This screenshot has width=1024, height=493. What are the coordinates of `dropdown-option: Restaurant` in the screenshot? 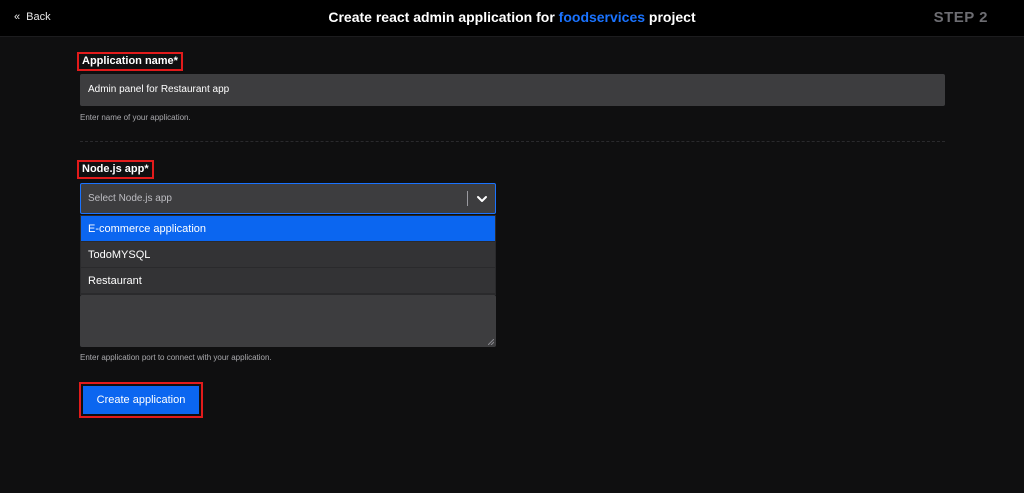 It's located at (288, 281).